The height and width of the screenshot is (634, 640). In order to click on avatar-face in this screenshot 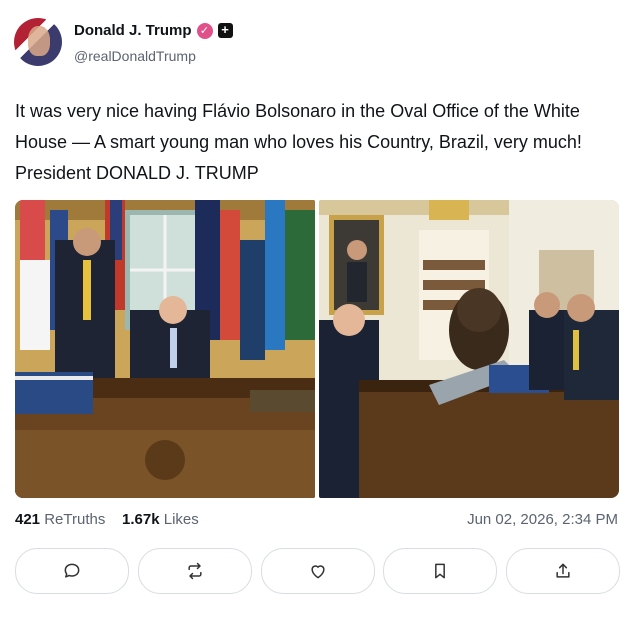, I will do `click(39, 41)`.